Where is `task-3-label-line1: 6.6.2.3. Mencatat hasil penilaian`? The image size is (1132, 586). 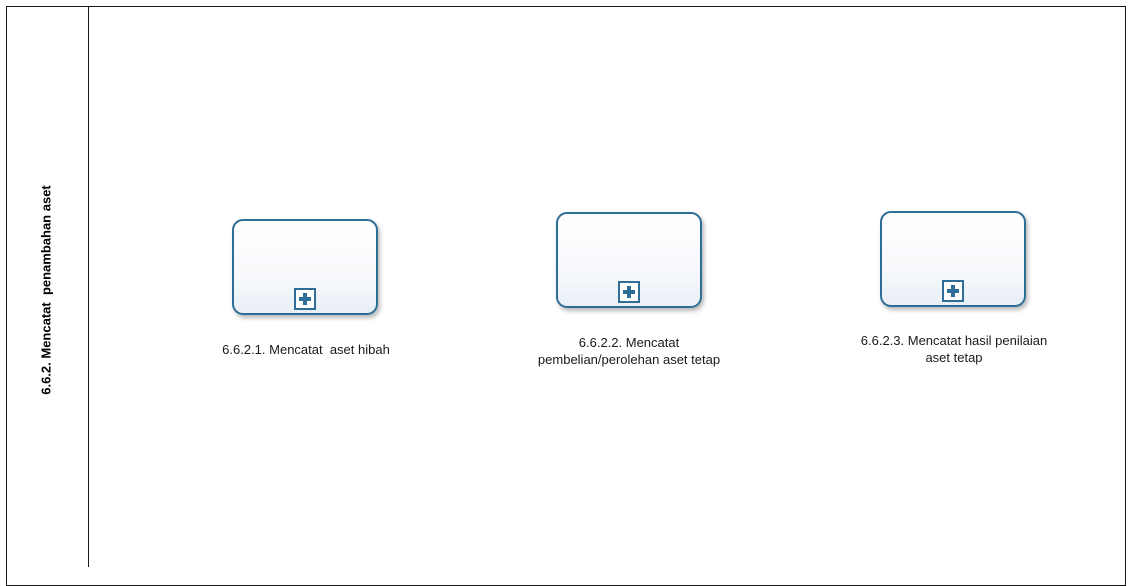
task-3-label-line1: 6.6.2.3. Mencatat hasil penilaian is located at coordinates (954, 340).